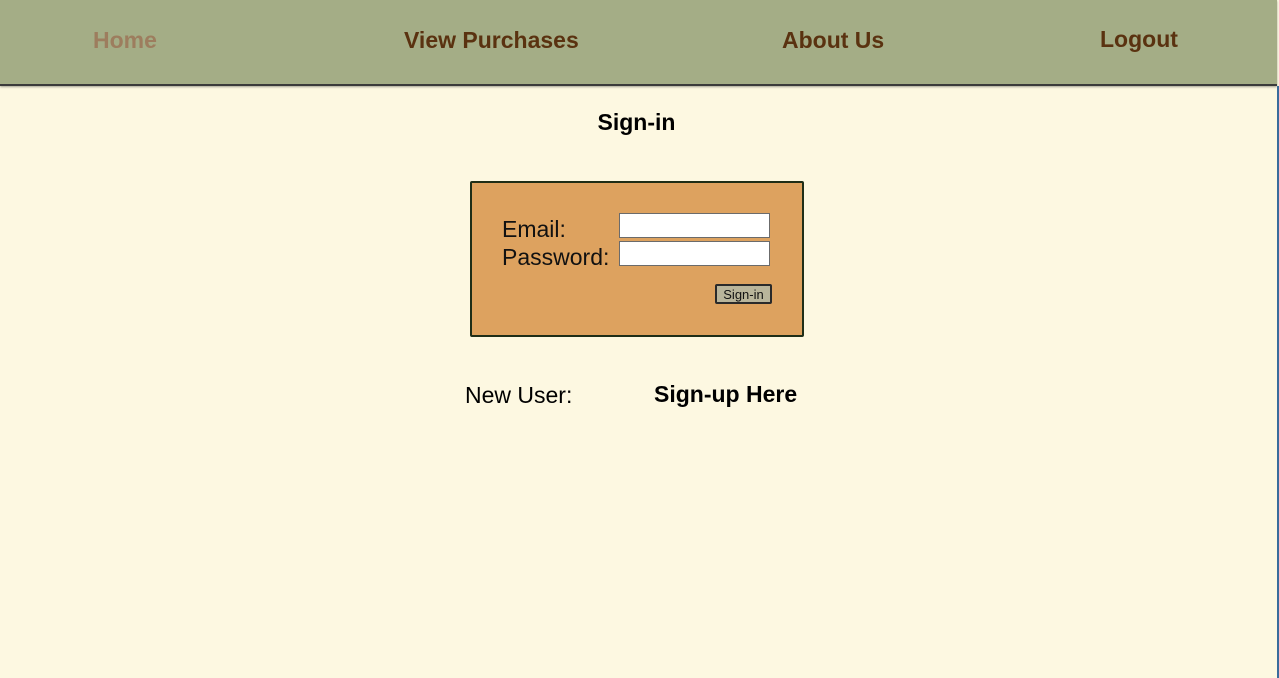  I want to click on page-title: Sign-in, so click(636, 122).